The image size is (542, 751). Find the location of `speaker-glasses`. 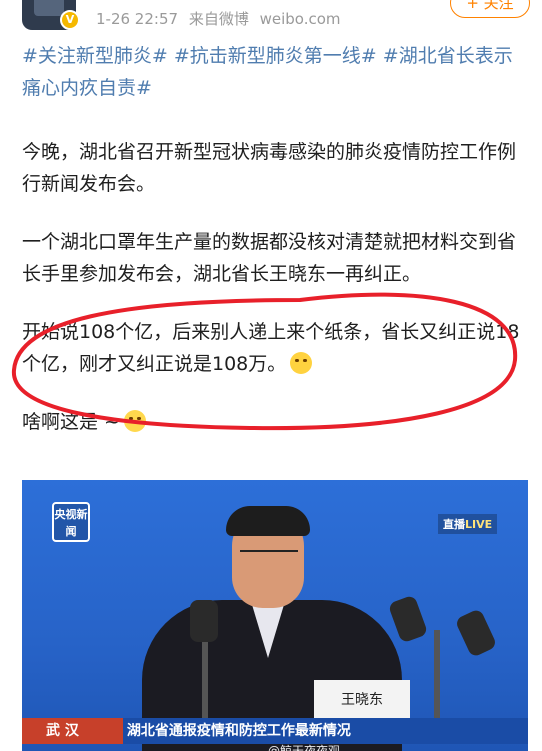

speaker-glasses is located at coordinates (269, 556).